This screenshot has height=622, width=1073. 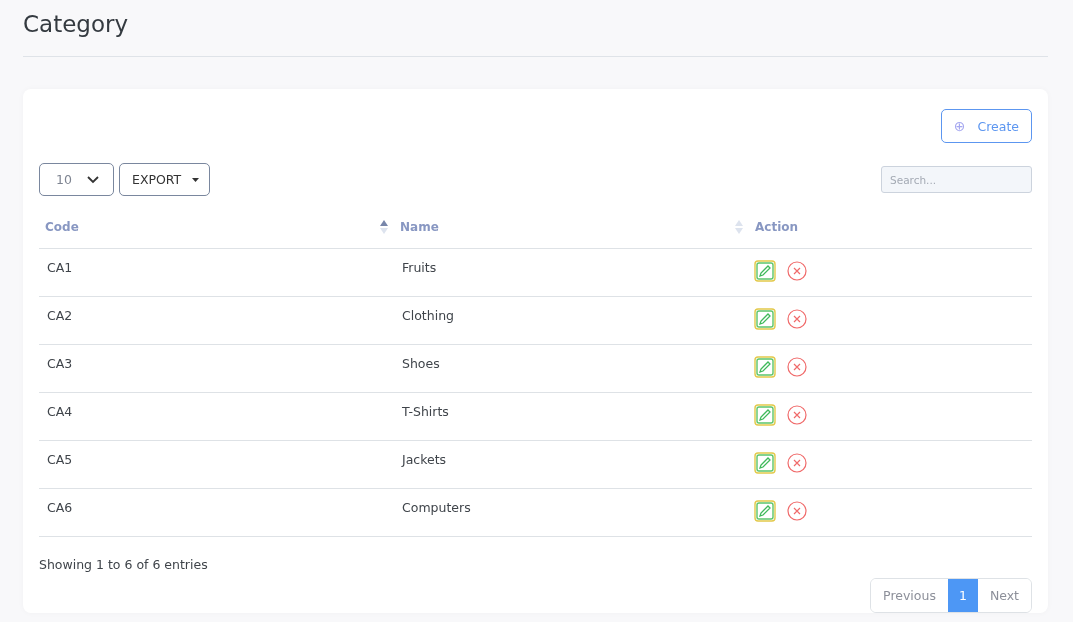 I want to click on page-button: 1, so click(x=962, y=595).